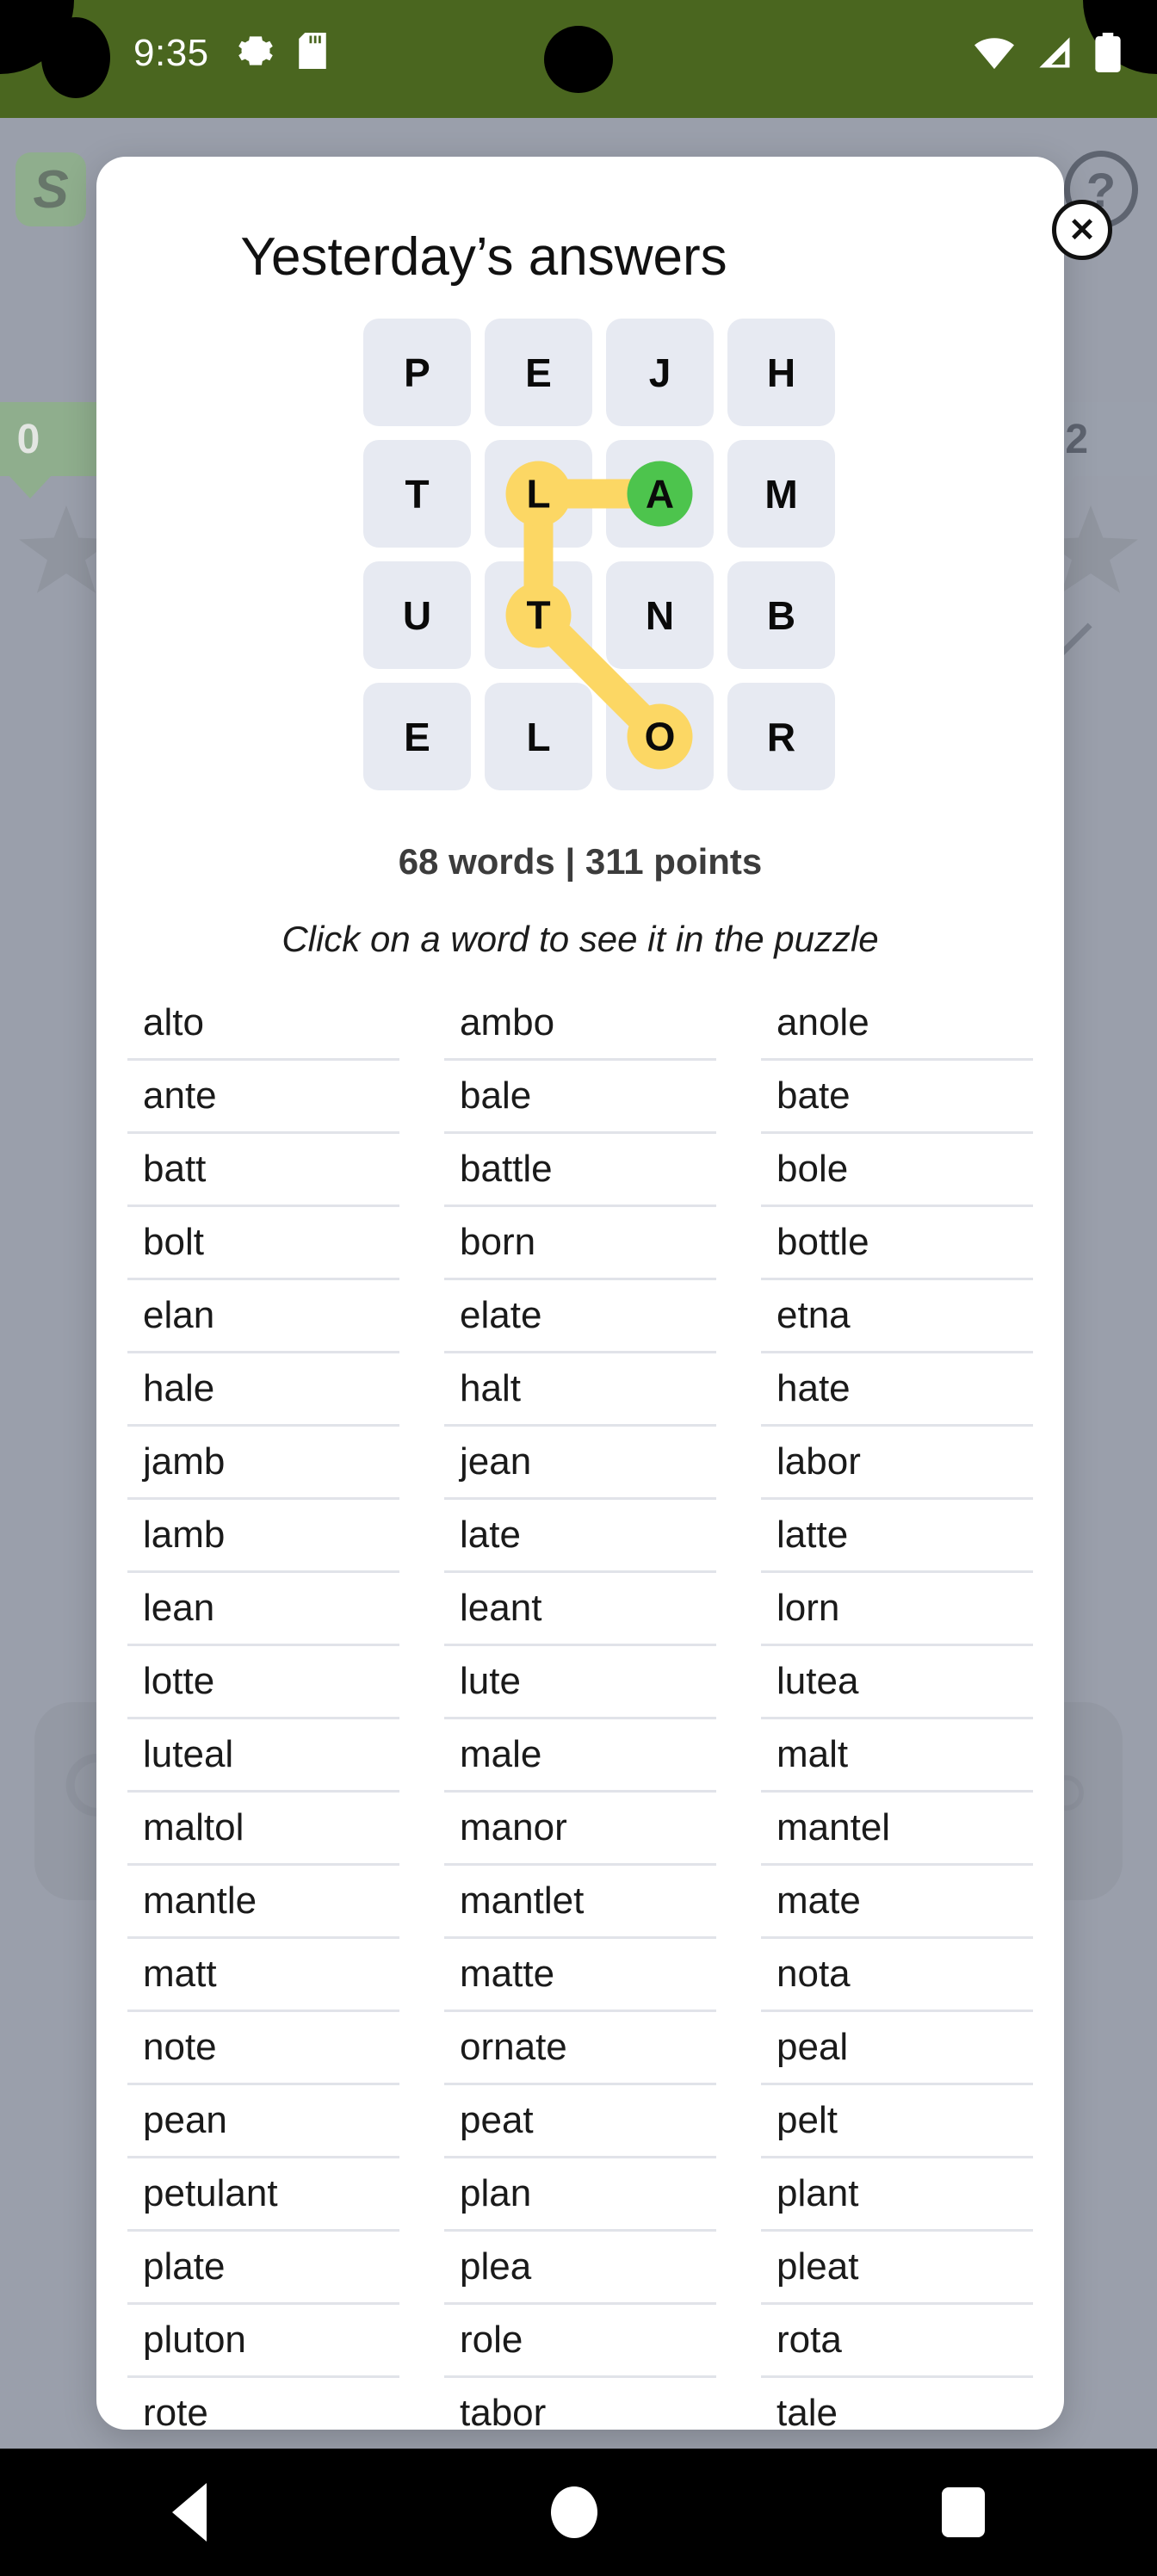  I want to click on answer-word: leant, so click(580, 1609).